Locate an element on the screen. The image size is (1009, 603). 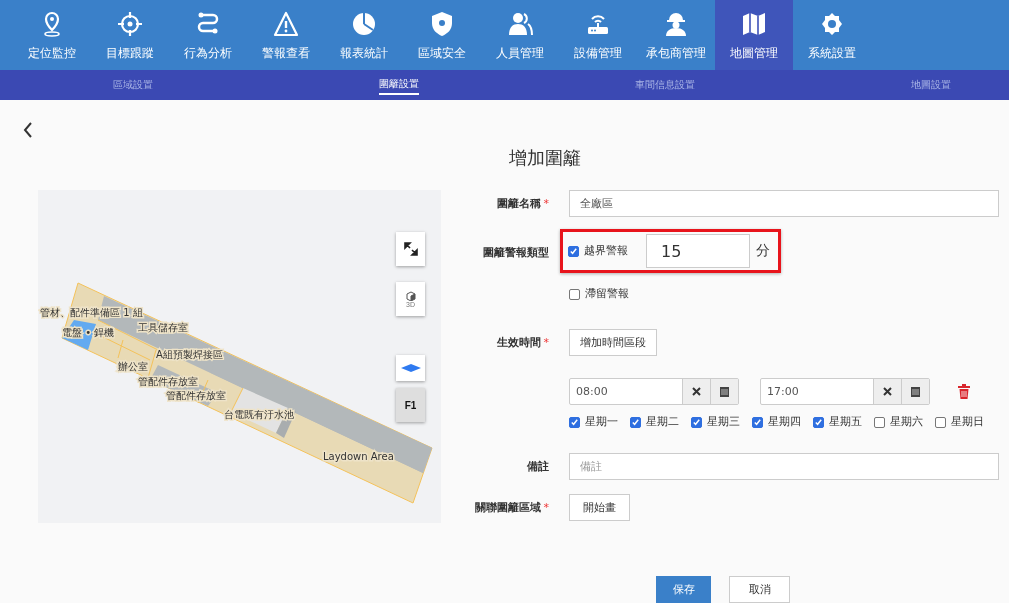
map-label: 管材、配件準備區 1 組 is located at coordinates (91, 312).